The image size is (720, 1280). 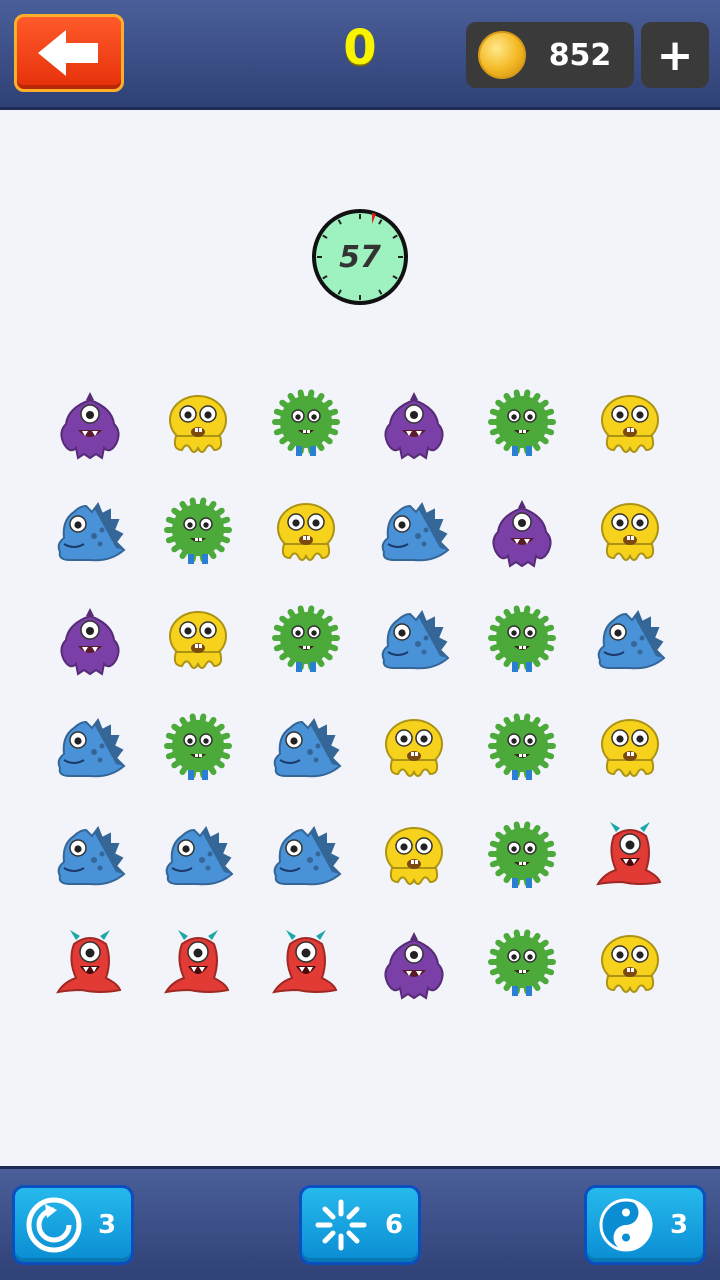 I want to click on timer-seconds: 57, so click(x=360, y=257).